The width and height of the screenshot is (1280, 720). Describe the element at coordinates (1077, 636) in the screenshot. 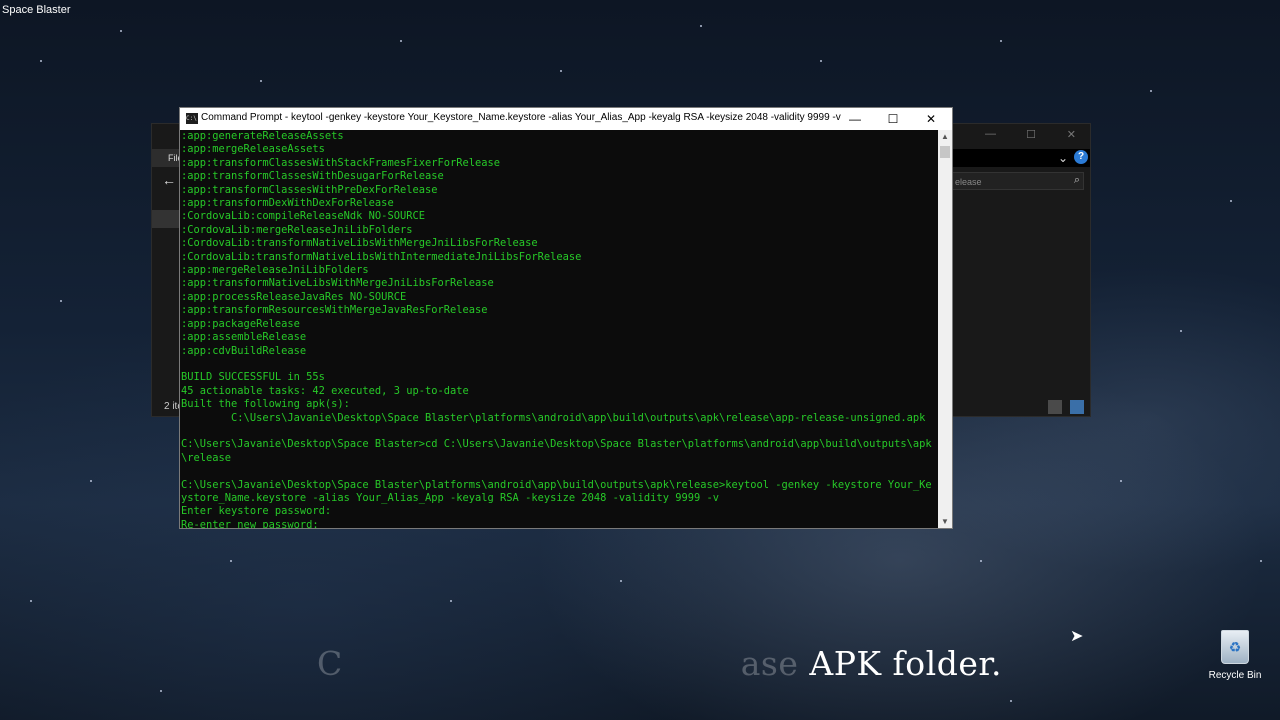

I see `mouse-cursor-icon: ➤` at that location.